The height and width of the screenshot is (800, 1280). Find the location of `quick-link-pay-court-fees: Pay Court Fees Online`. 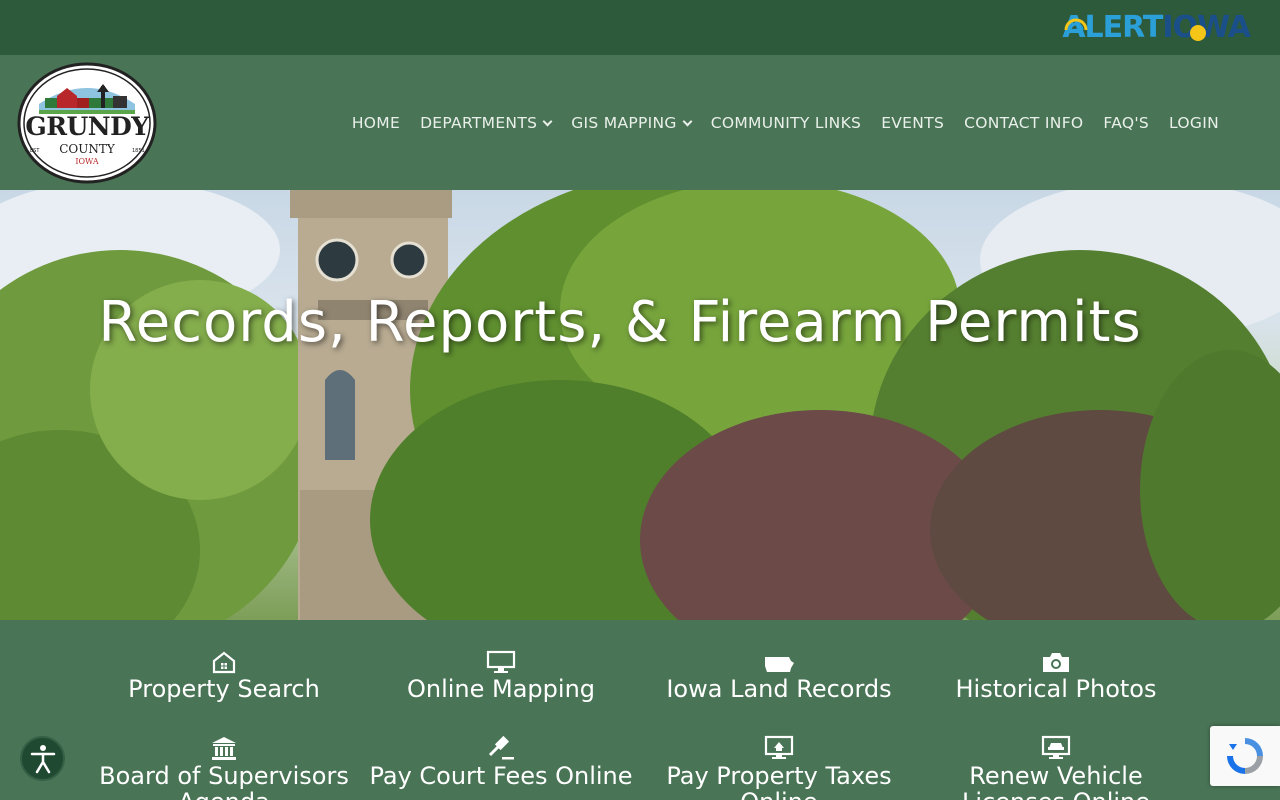

quick-link-pay-court-fees: Pay Court Fees Online is located at coordinates (501, 762).